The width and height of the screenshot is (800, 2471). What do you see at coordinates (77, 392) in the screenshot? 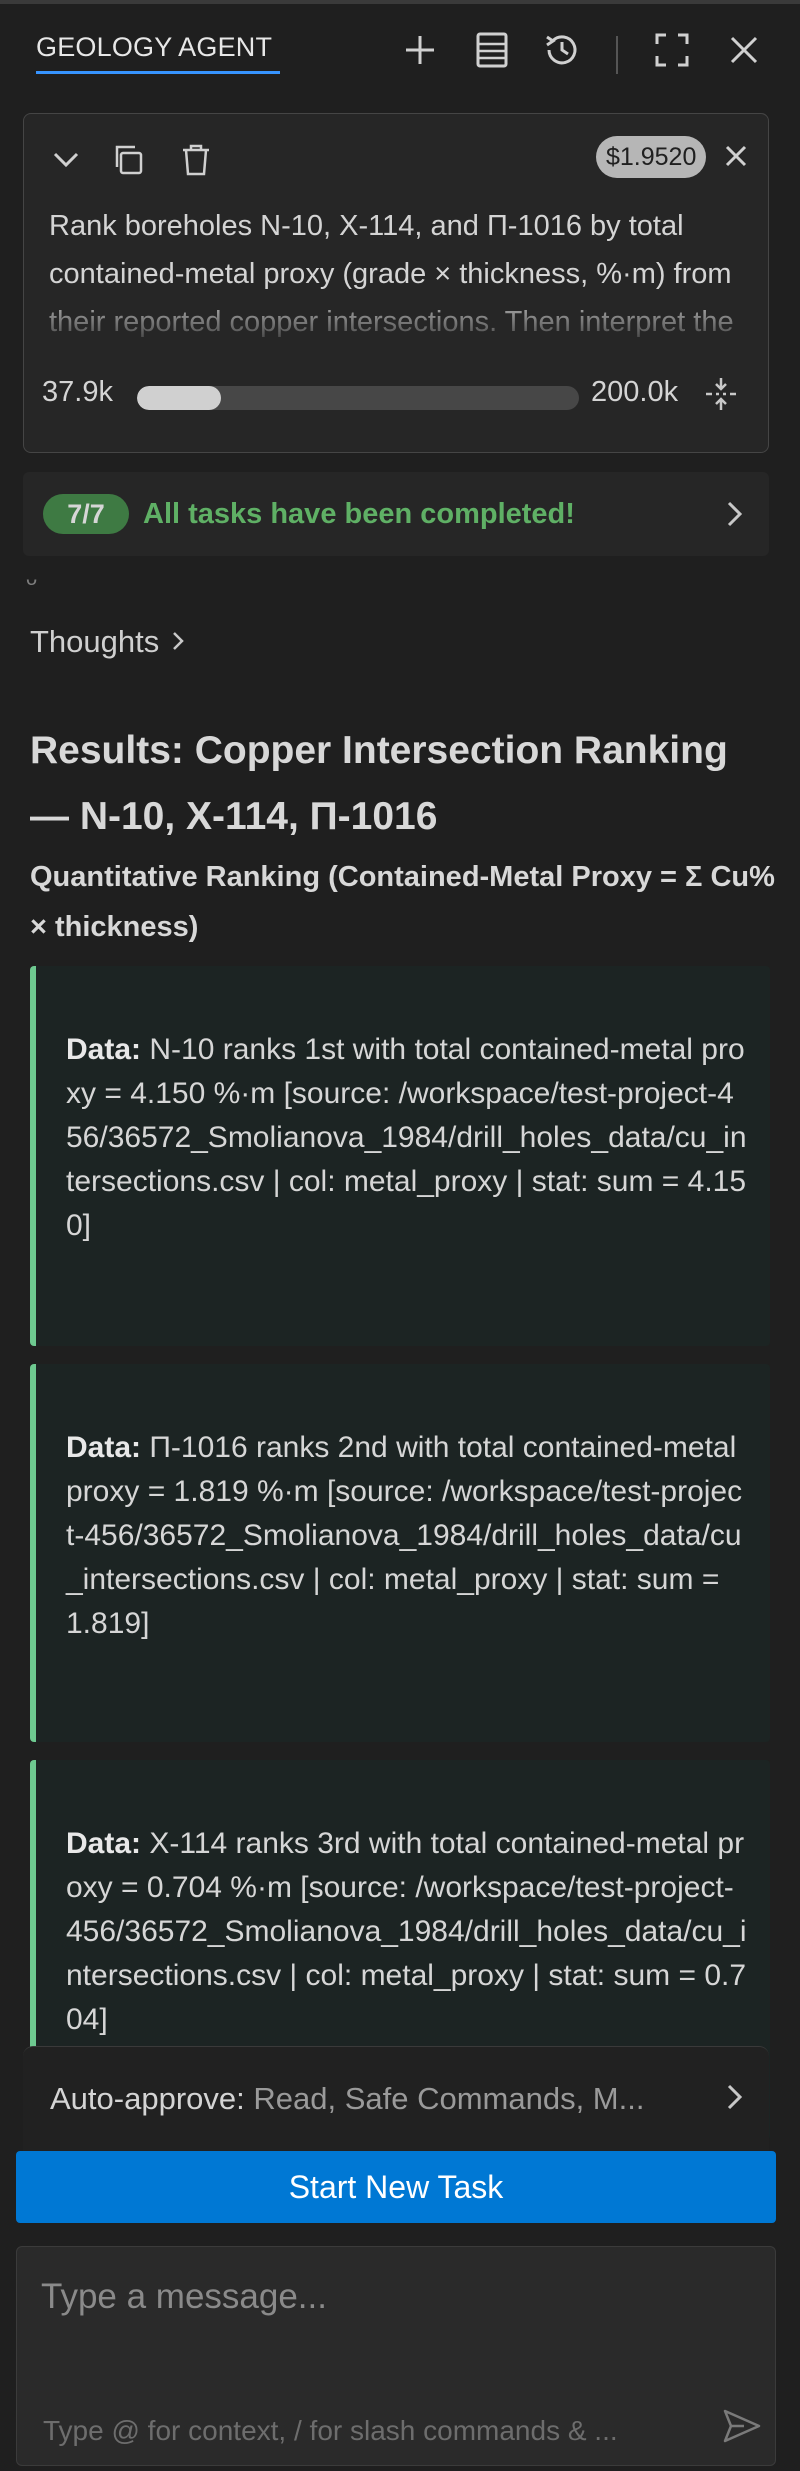
I see `context-used: 37.9k` at bounding box center [77, 392].